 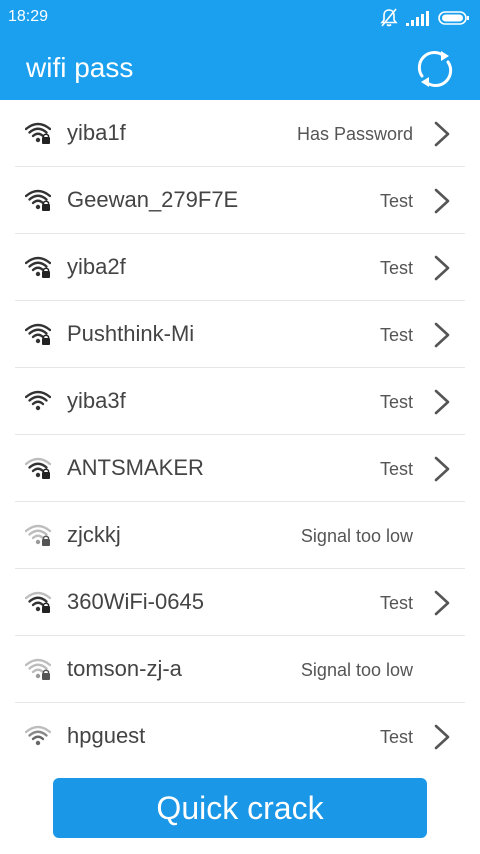 What do you see at coordinates (435, 69) in the screenshot?
I see `refresh-icon` at bounding box center [435, 69].